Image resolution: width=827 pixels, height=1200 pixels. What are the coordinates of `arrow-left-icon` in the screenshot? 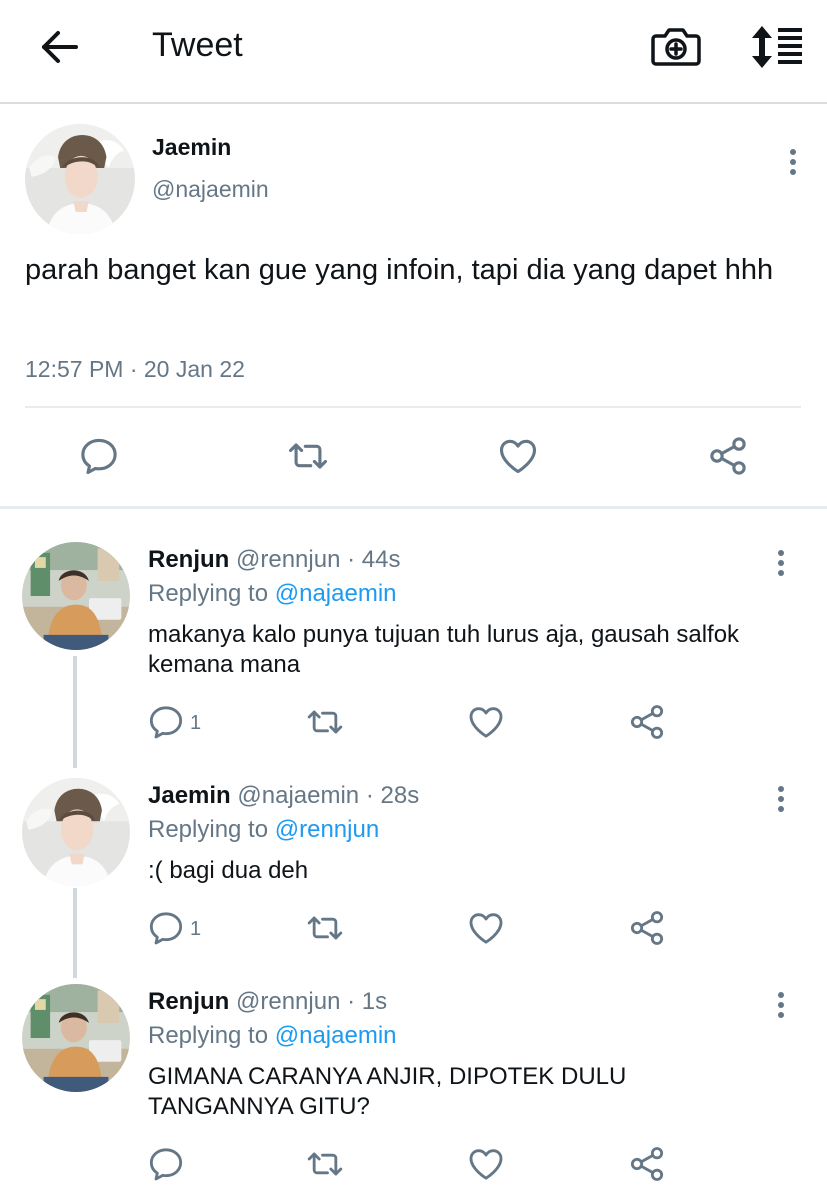 It's located at (60, 47).